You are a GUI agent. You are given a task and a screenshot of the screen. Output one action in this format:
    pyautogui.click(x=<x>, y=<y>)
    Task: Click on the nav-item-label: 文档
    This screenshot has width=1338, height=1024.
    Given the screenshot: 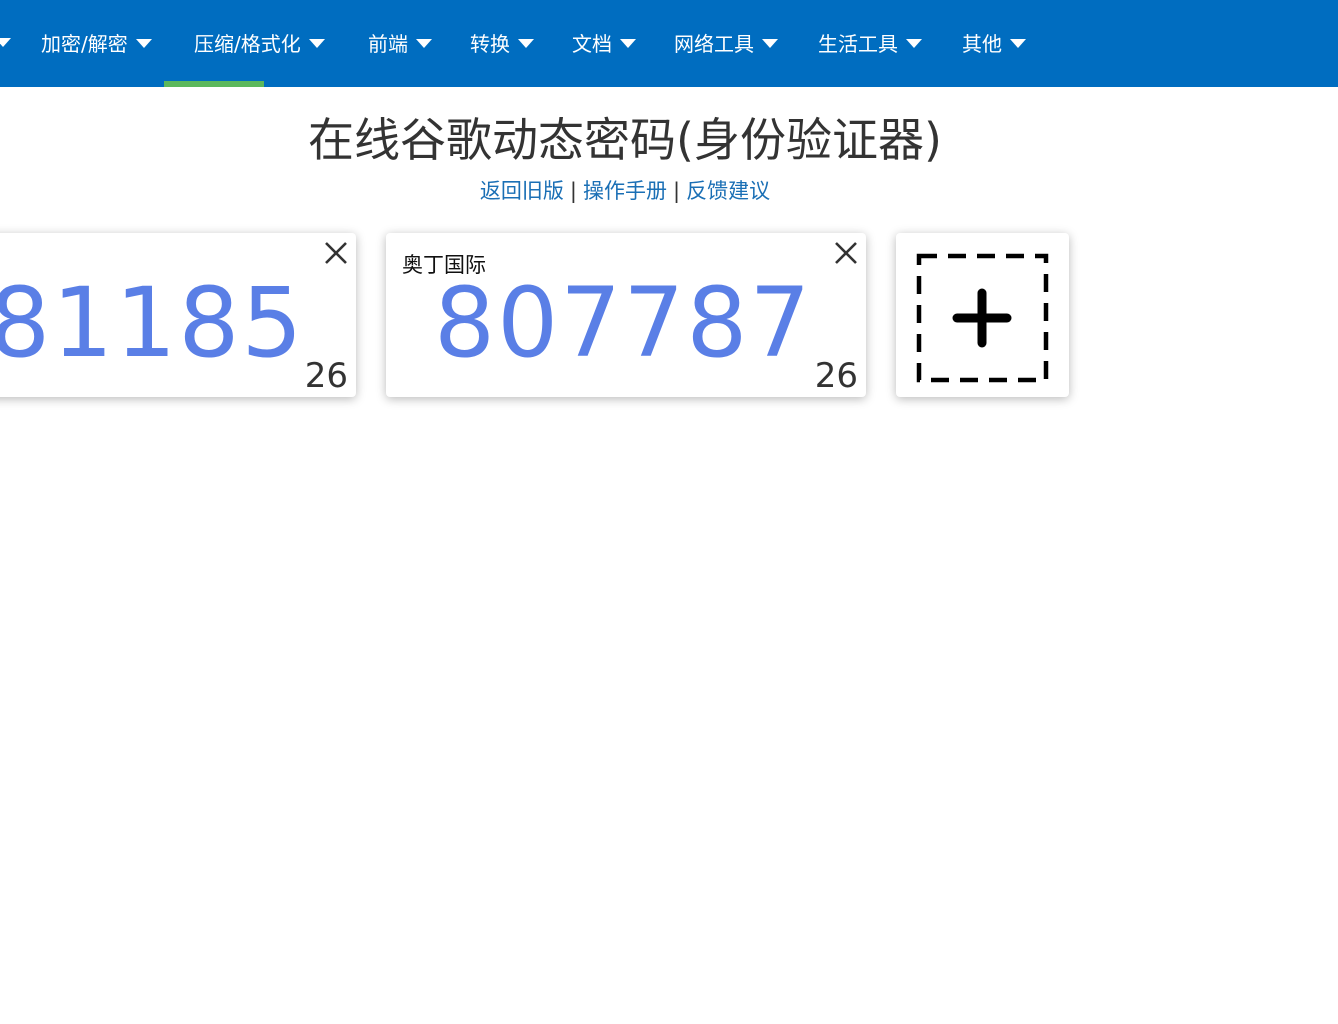 What is the action you would take?
    pyautogui.click(x=592, y=43)
    